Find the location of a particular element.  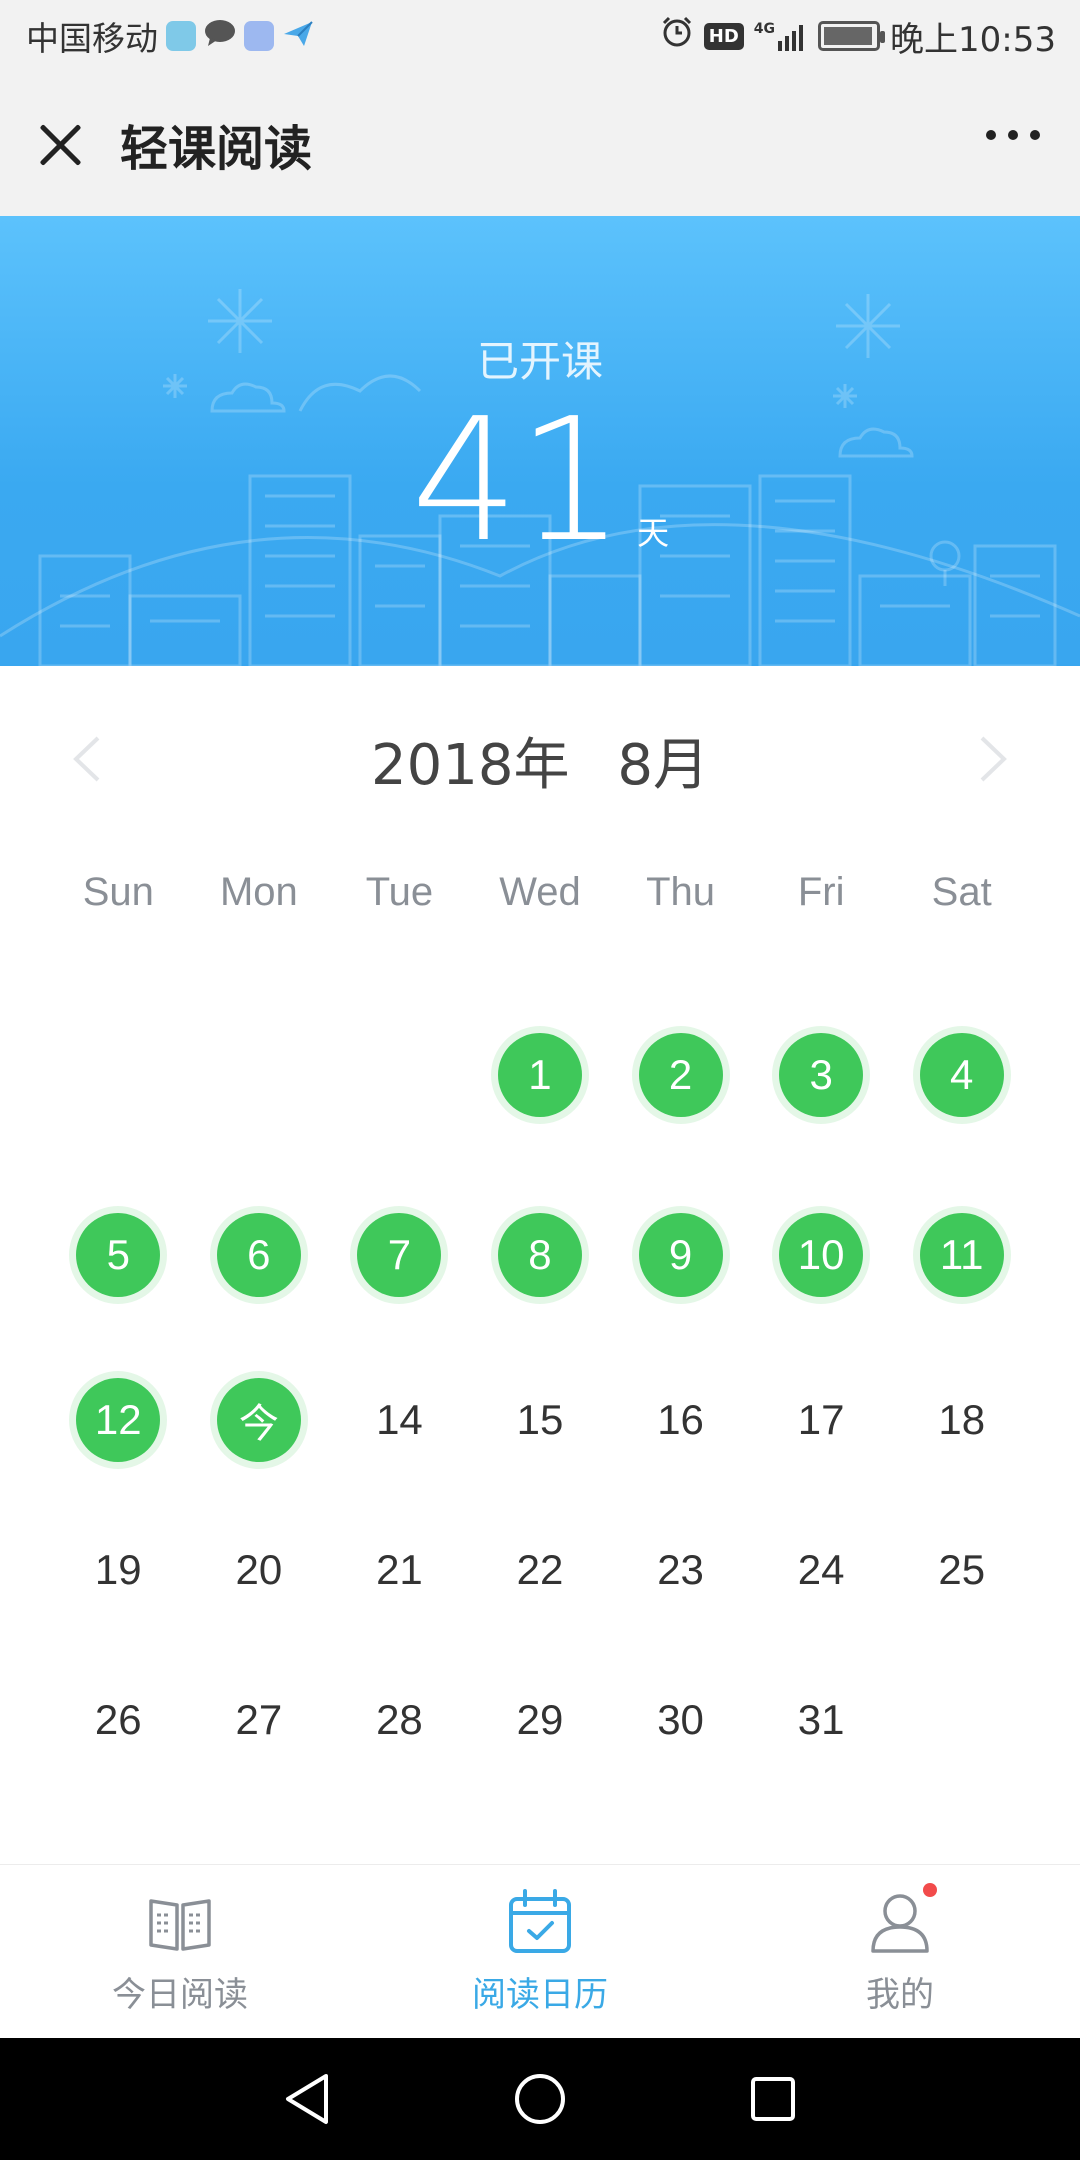

calendar-cell: 18 is located at coordinates (961, 1420).